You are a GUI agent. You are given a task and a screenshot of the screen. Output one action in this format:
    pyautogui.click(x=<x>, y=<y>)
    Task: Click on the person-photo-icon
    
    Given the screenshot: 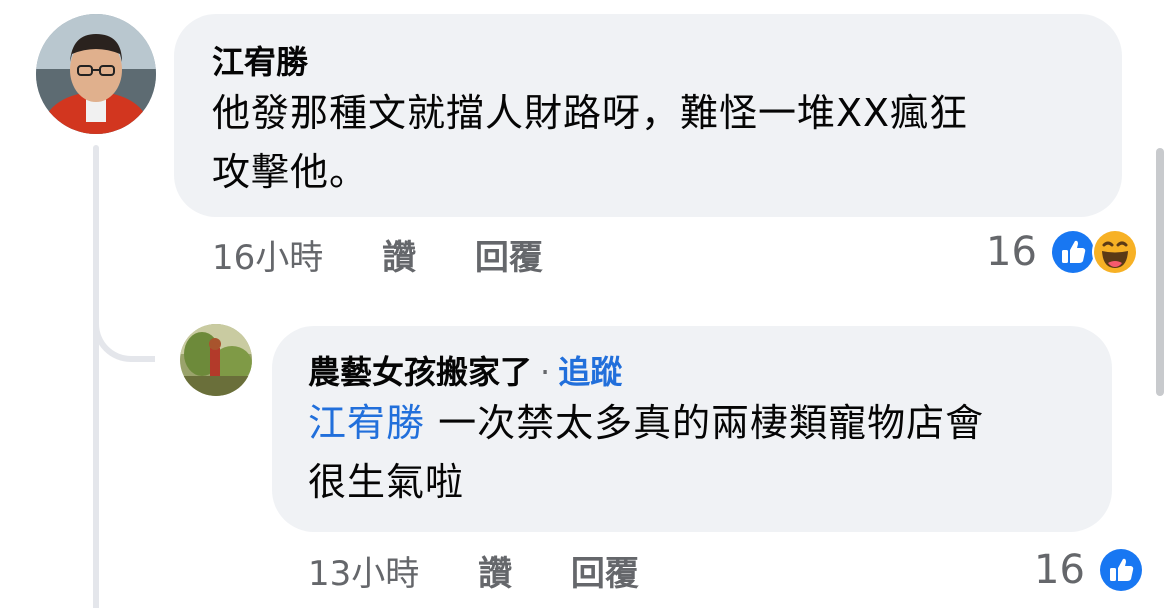 What is the action you would take?
    pyautogui.click(x=96, y=74)
    